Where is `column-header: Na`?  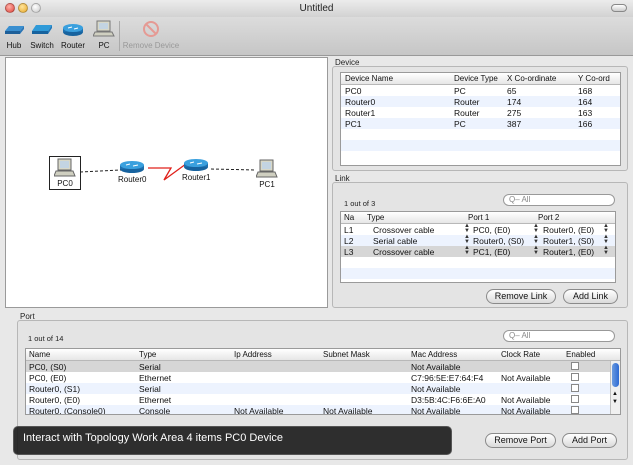
column-header: Na is located at coordinates (349, 217).